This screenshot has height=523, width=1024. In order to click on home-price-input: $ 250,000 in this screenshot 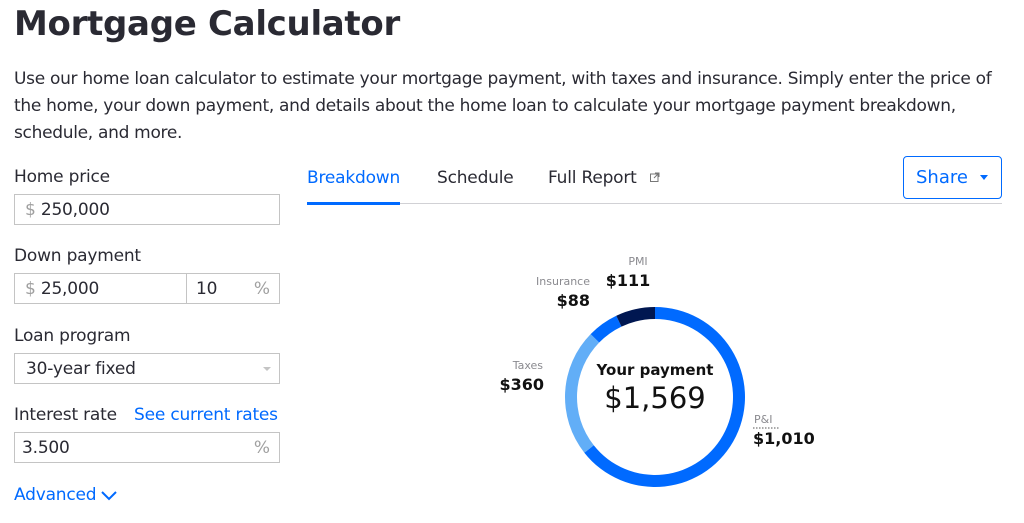, I will do `click(147, 209)`.